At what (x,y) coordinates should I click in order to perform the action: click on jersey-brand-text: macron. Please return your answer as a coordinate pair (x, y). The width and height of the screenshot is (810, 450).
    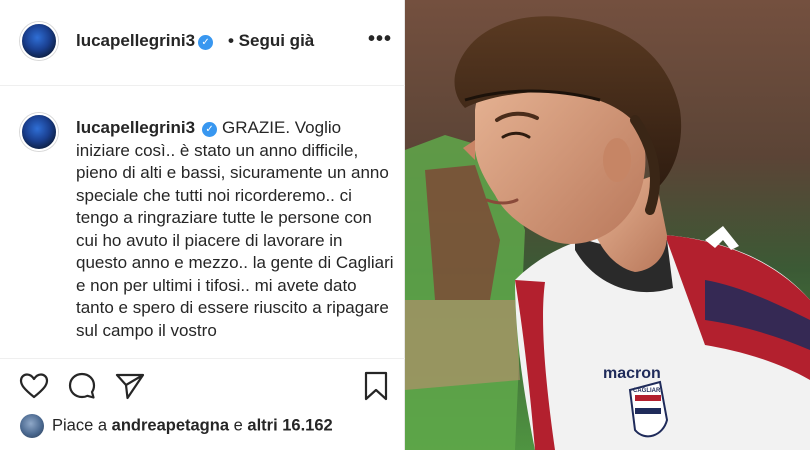
    Looking at the image, I should click on (632, 373).